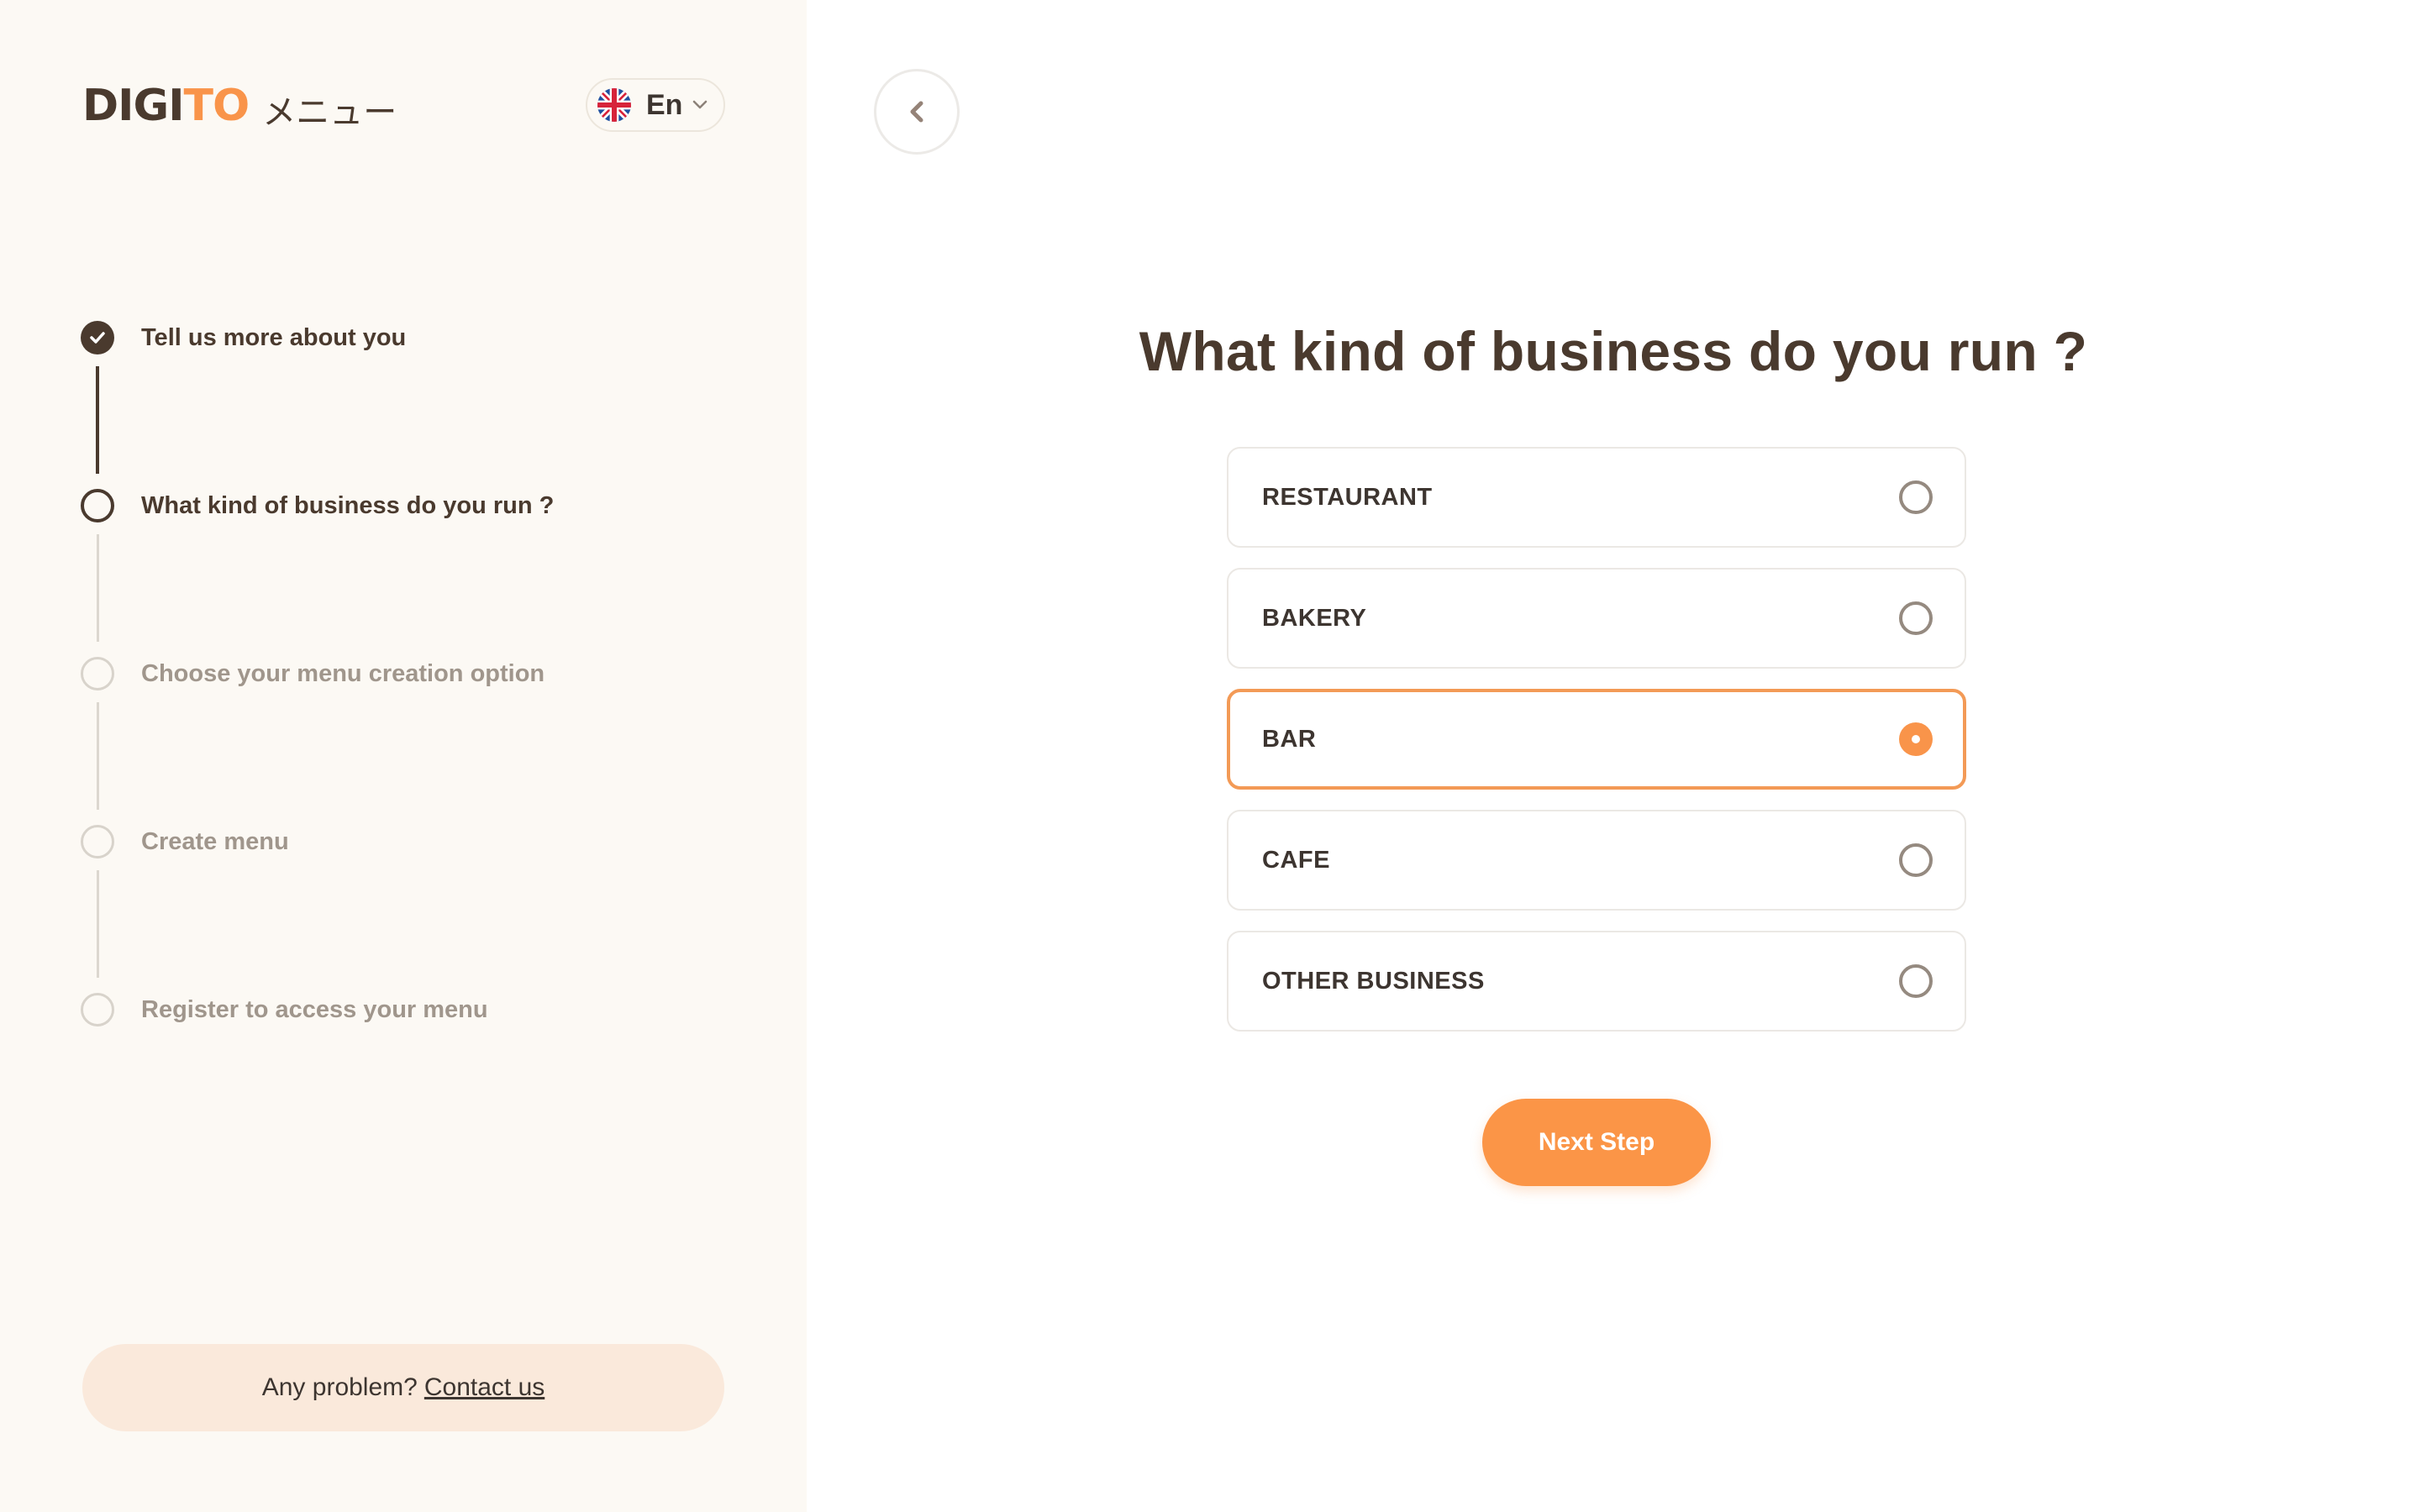  What do you see at coordinates (1614, 351) in the screenshot?
I see `page-title: What kind of business do you run ?` at bounding box center [1614, 351].